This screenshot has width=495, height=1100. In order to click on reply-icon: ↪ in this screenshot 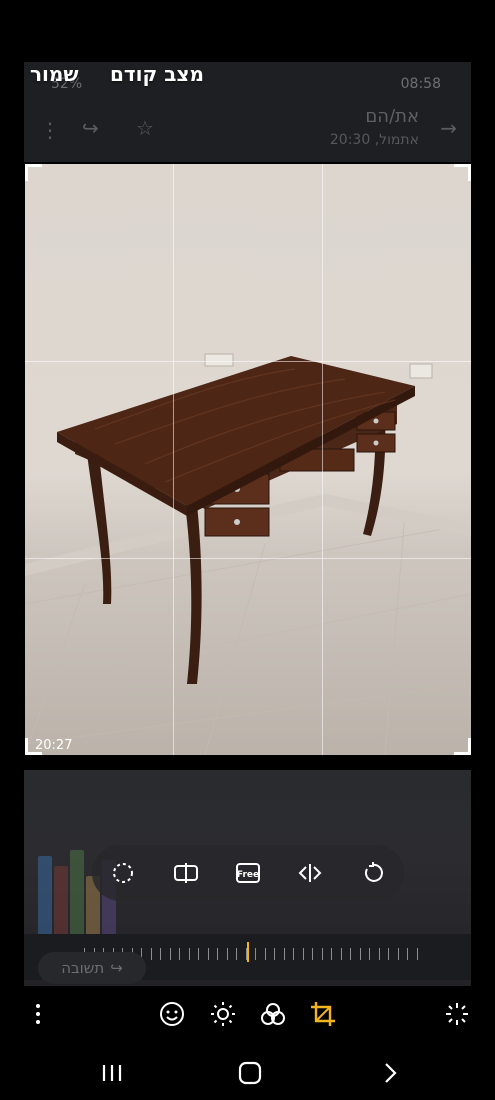, I will do `click(116, 968)`.